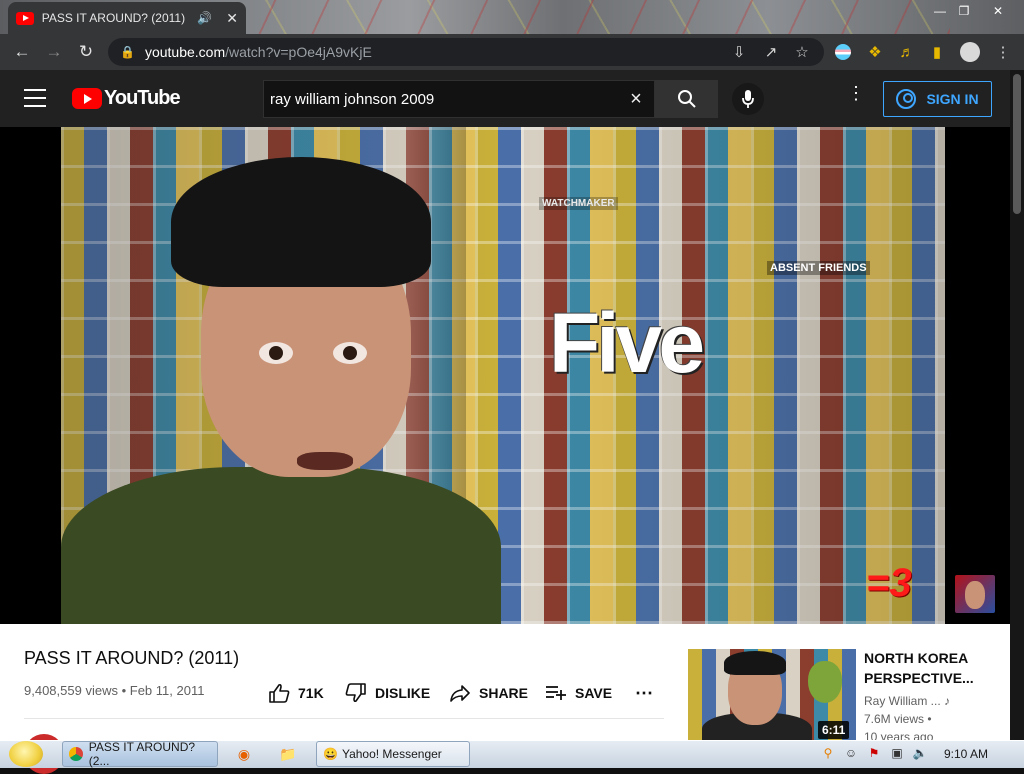 The width and height of the screenshot is (1024, 774). Describe the element at coordinates (87, 98) in the screenshot. I see `youtube-play-logo-icon` at that location.